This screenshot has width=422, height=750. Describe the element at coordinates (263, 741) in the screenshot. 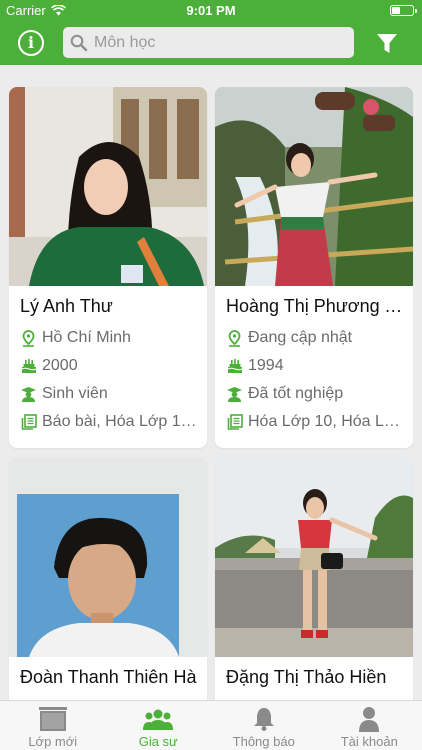

I see `tab-label: Thông báo` at that location.